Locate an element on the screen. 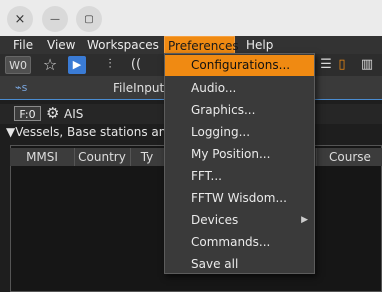 The width and height of the screenshot is (382, 292). menu-preferences: Preferences is located at coordinates (201, 45).